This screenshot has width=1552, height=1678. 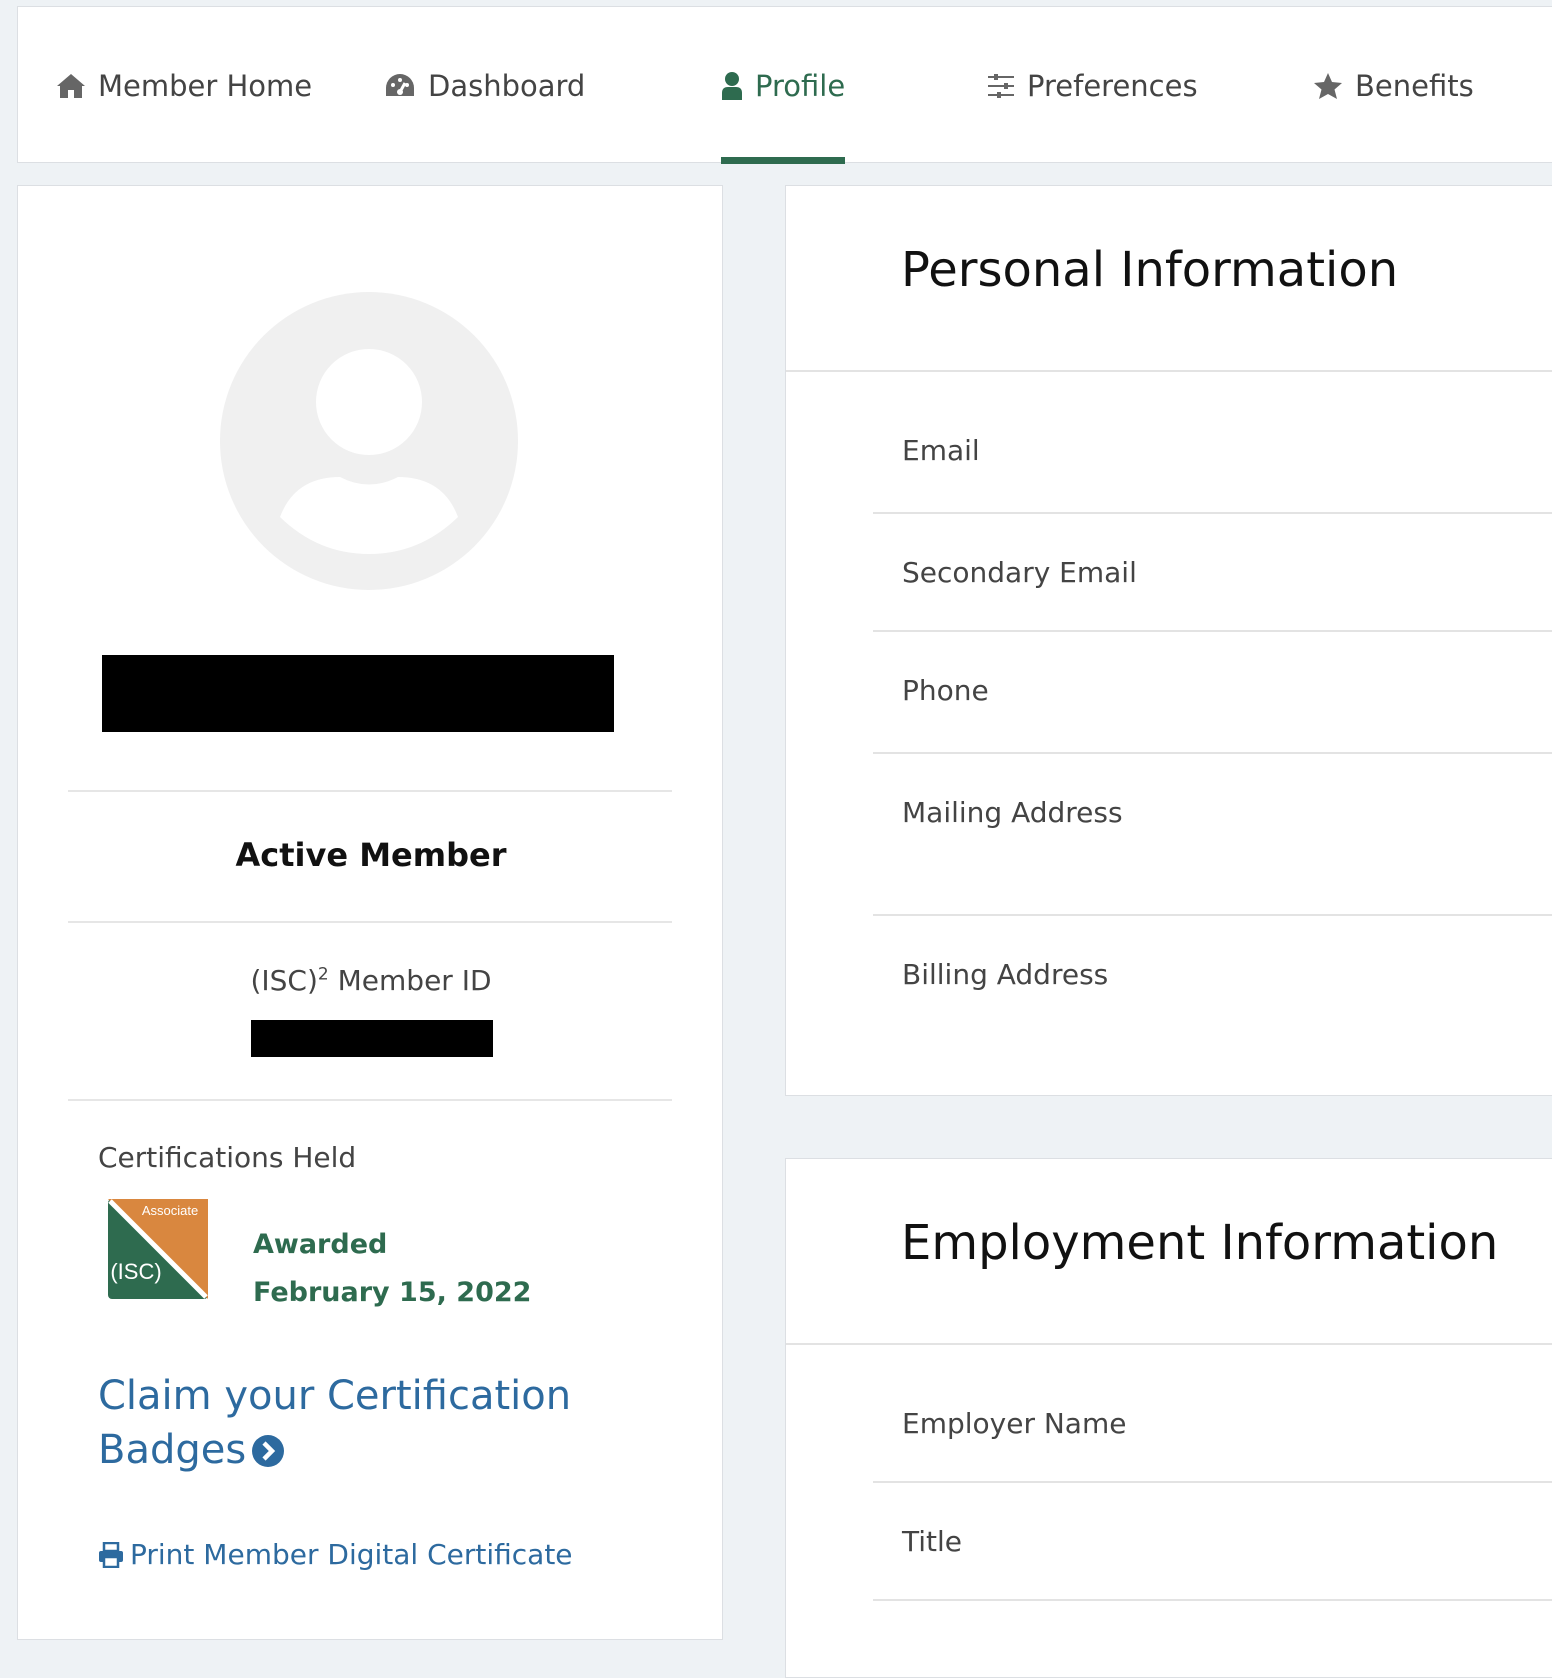 I want to click on field-email: Email, so click(x=941, y=450).